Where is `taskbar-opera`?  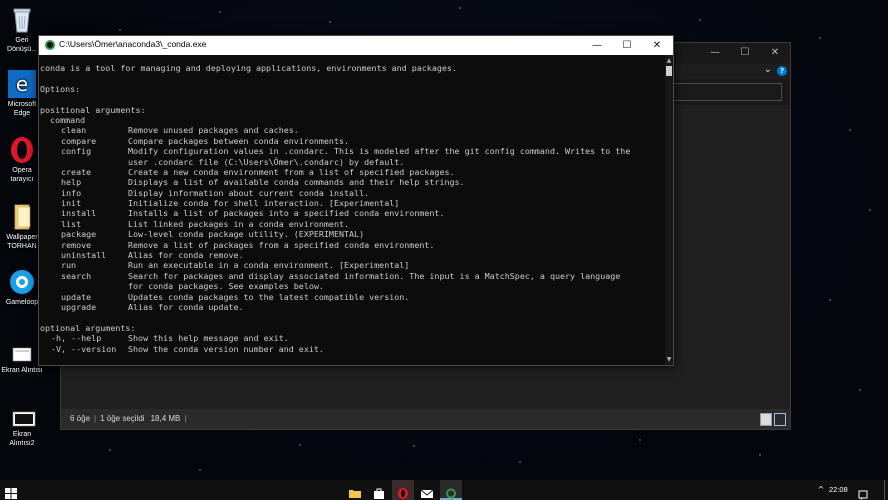
taskbar-opera is located at coordinates (403, 490).